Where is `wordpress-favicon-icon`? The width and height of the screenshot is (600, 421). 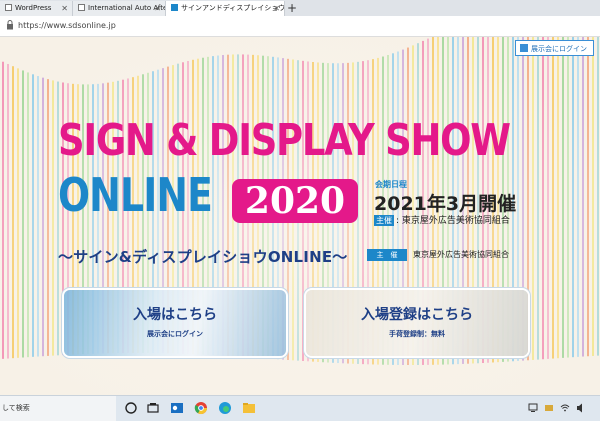 wordpress-favicon-icon is located at coordinates (8, 7).